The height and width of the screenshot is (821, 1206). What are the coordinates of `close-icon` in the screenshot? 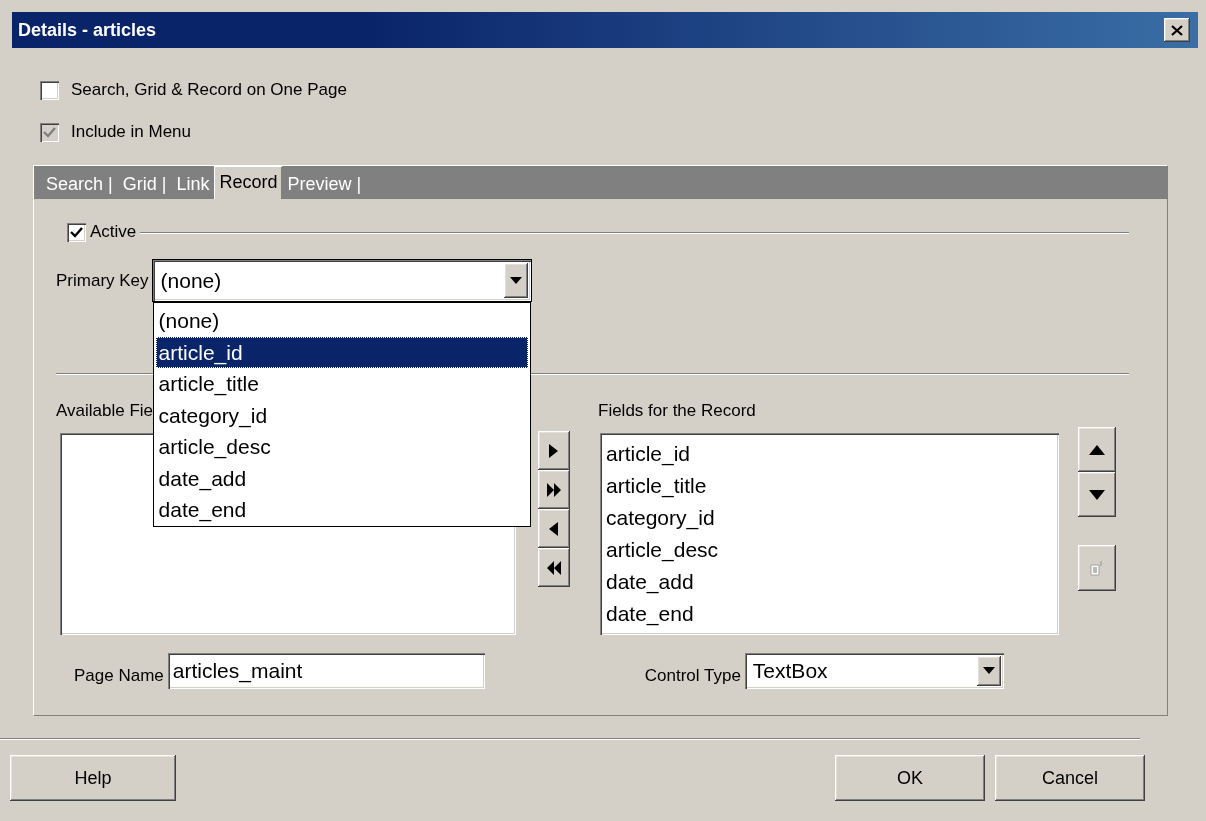 It's located at (1177, 30).